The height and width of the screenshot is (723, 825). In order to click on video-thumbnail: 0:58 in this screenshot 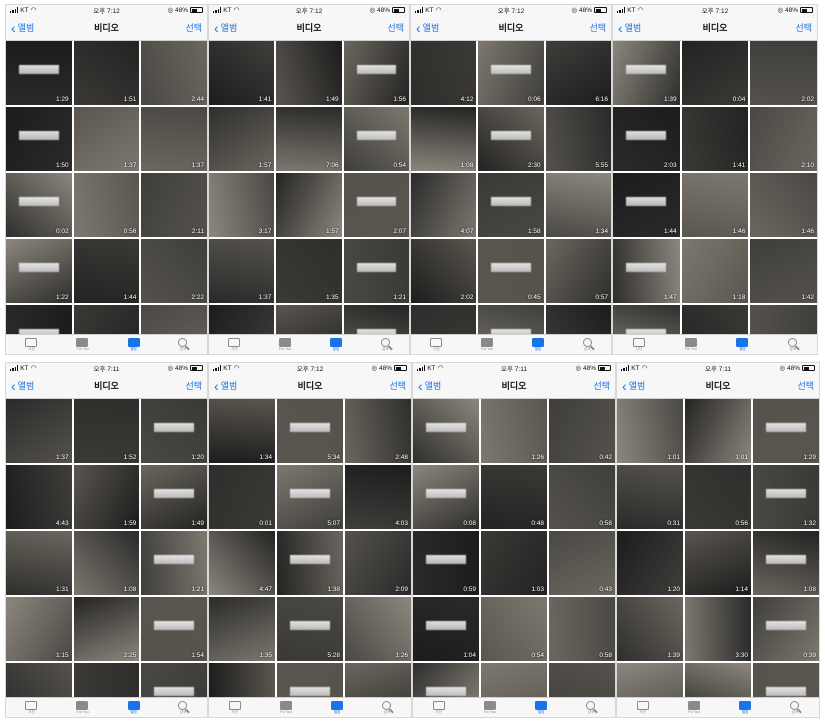, I will do `click(582, 629)`.